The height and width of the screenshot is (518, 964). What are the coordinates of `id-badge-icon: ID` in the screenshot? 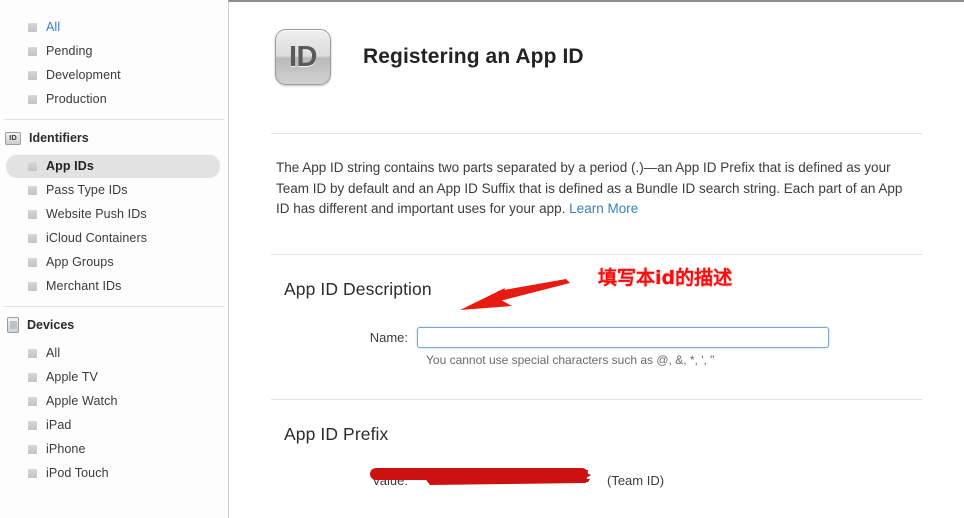 It's located at (13, 138).